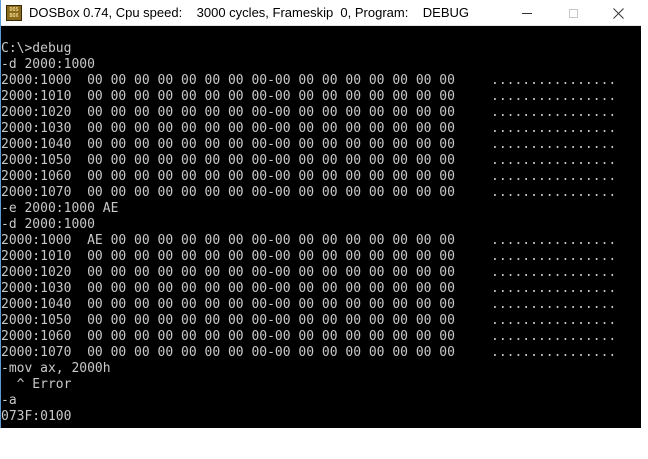 The width and height of the screenshot is (648, 459). Describe the element at coordinates (36, 416) in the screenshot. I see `terminal-line-text: 073F:0100` at that location.